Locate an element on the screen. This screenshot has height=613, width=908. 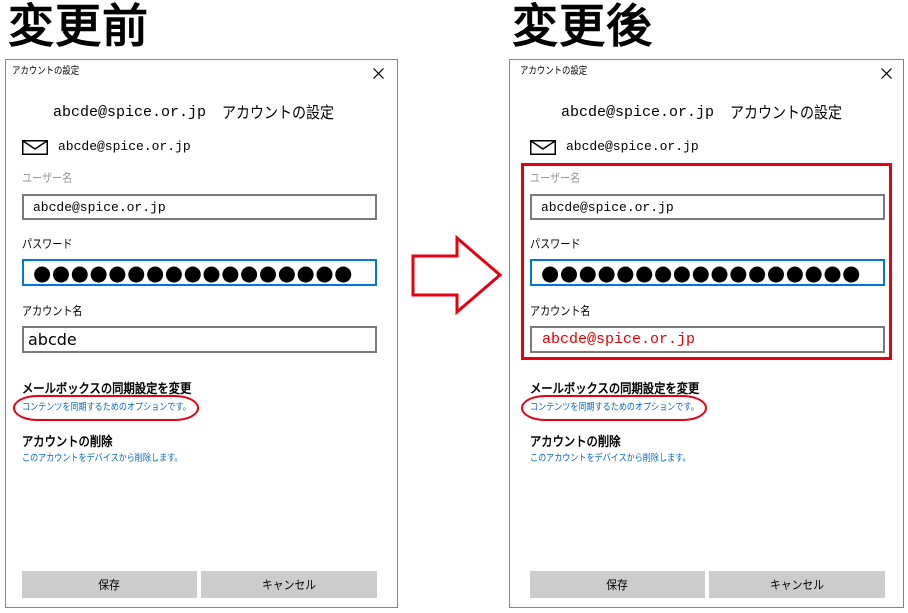
panel-heading: 変更後 is located at coordinates (582, 26).